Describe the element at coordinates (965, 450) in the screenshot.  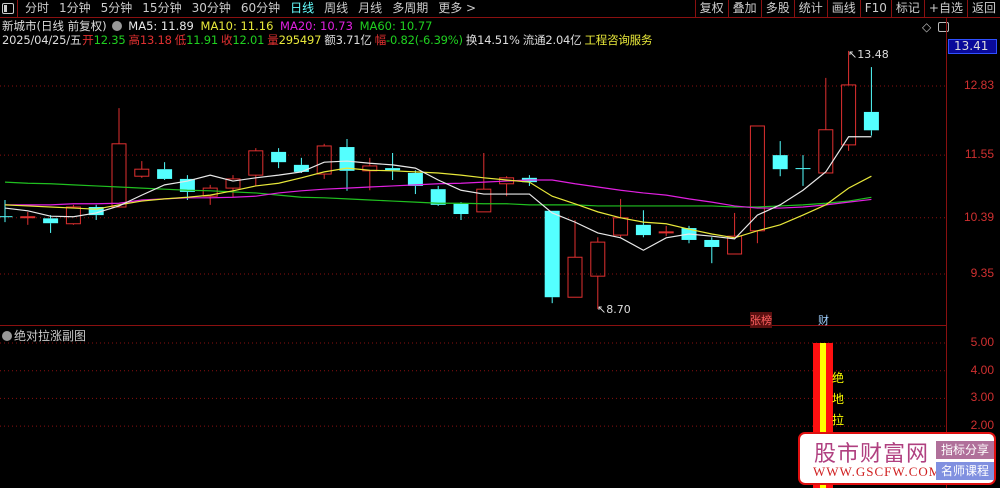
I see `badge-indicator-share: 指标分享` at that location.